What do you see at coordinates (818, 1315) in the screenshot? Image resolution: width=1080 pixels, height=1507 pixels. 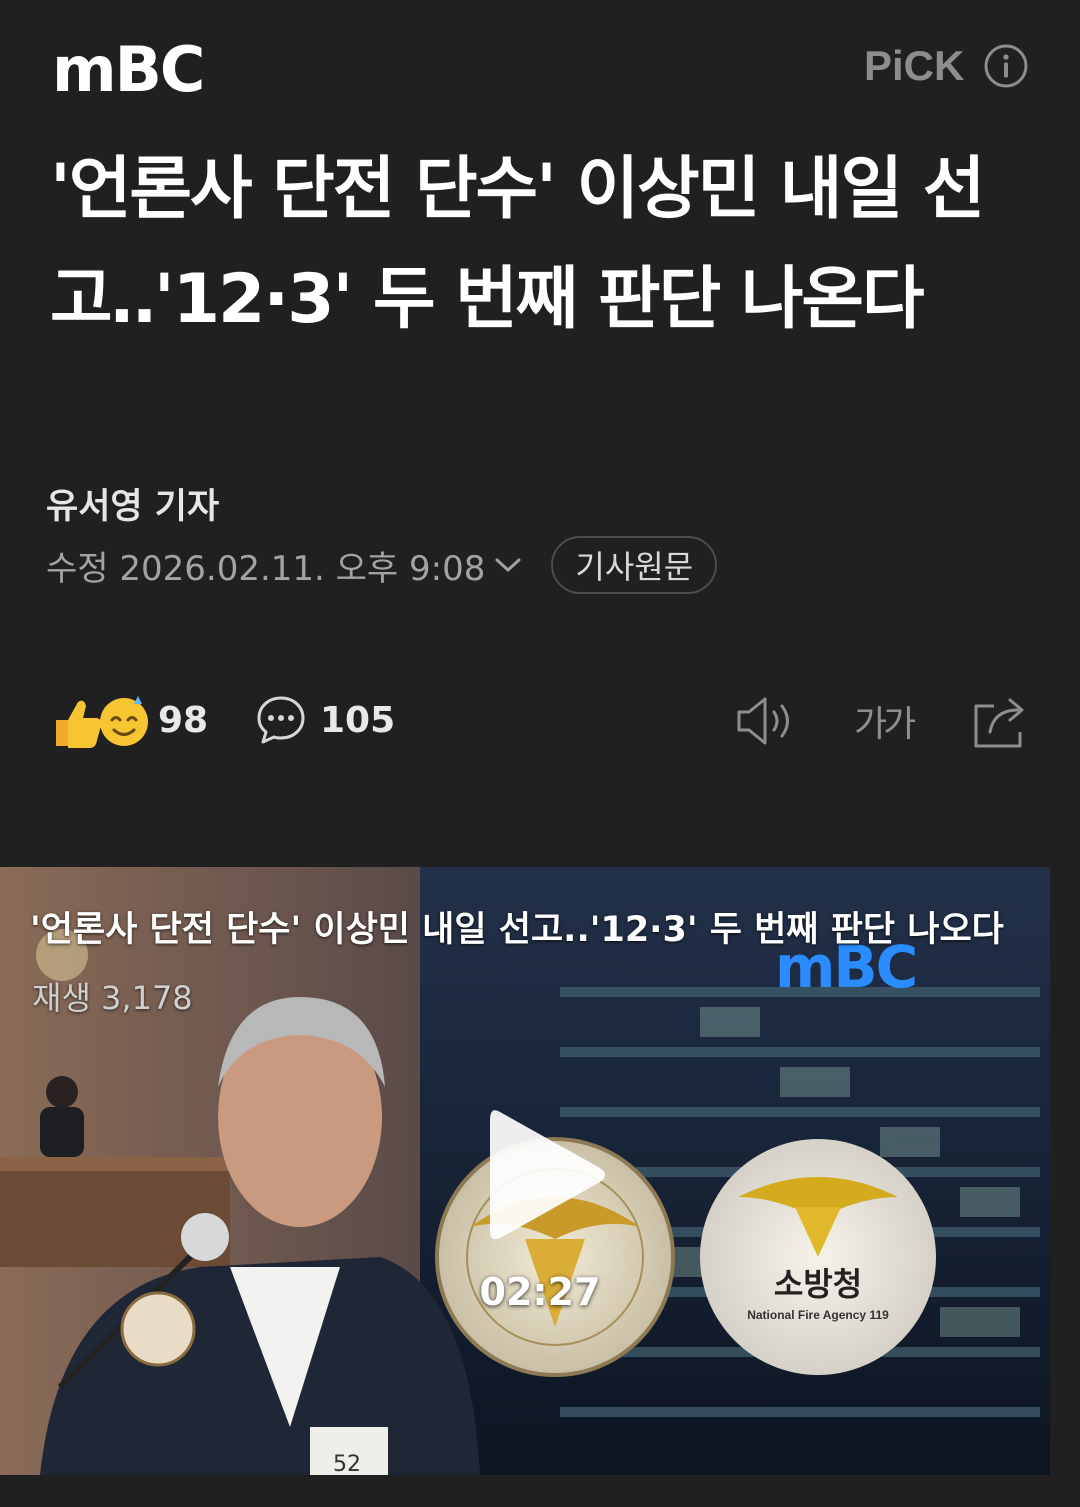 I see `fire-agency-sub: National Fire Agency 119` at bounding box center [818, 1315].